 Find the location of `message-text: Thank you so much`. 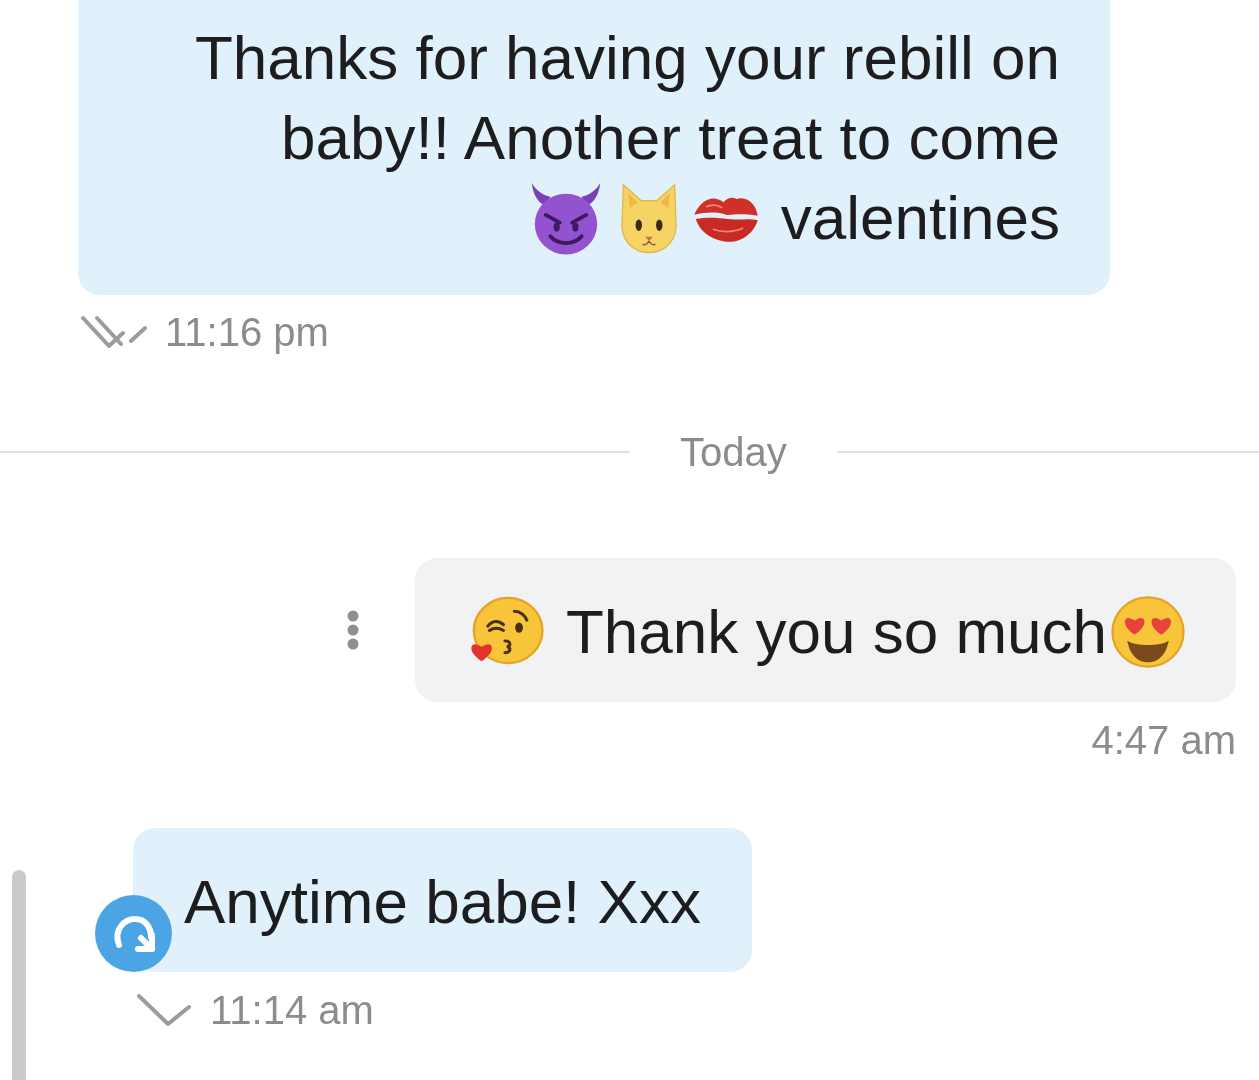

message-text: Thank you so much is located at coordinates (836, 632).